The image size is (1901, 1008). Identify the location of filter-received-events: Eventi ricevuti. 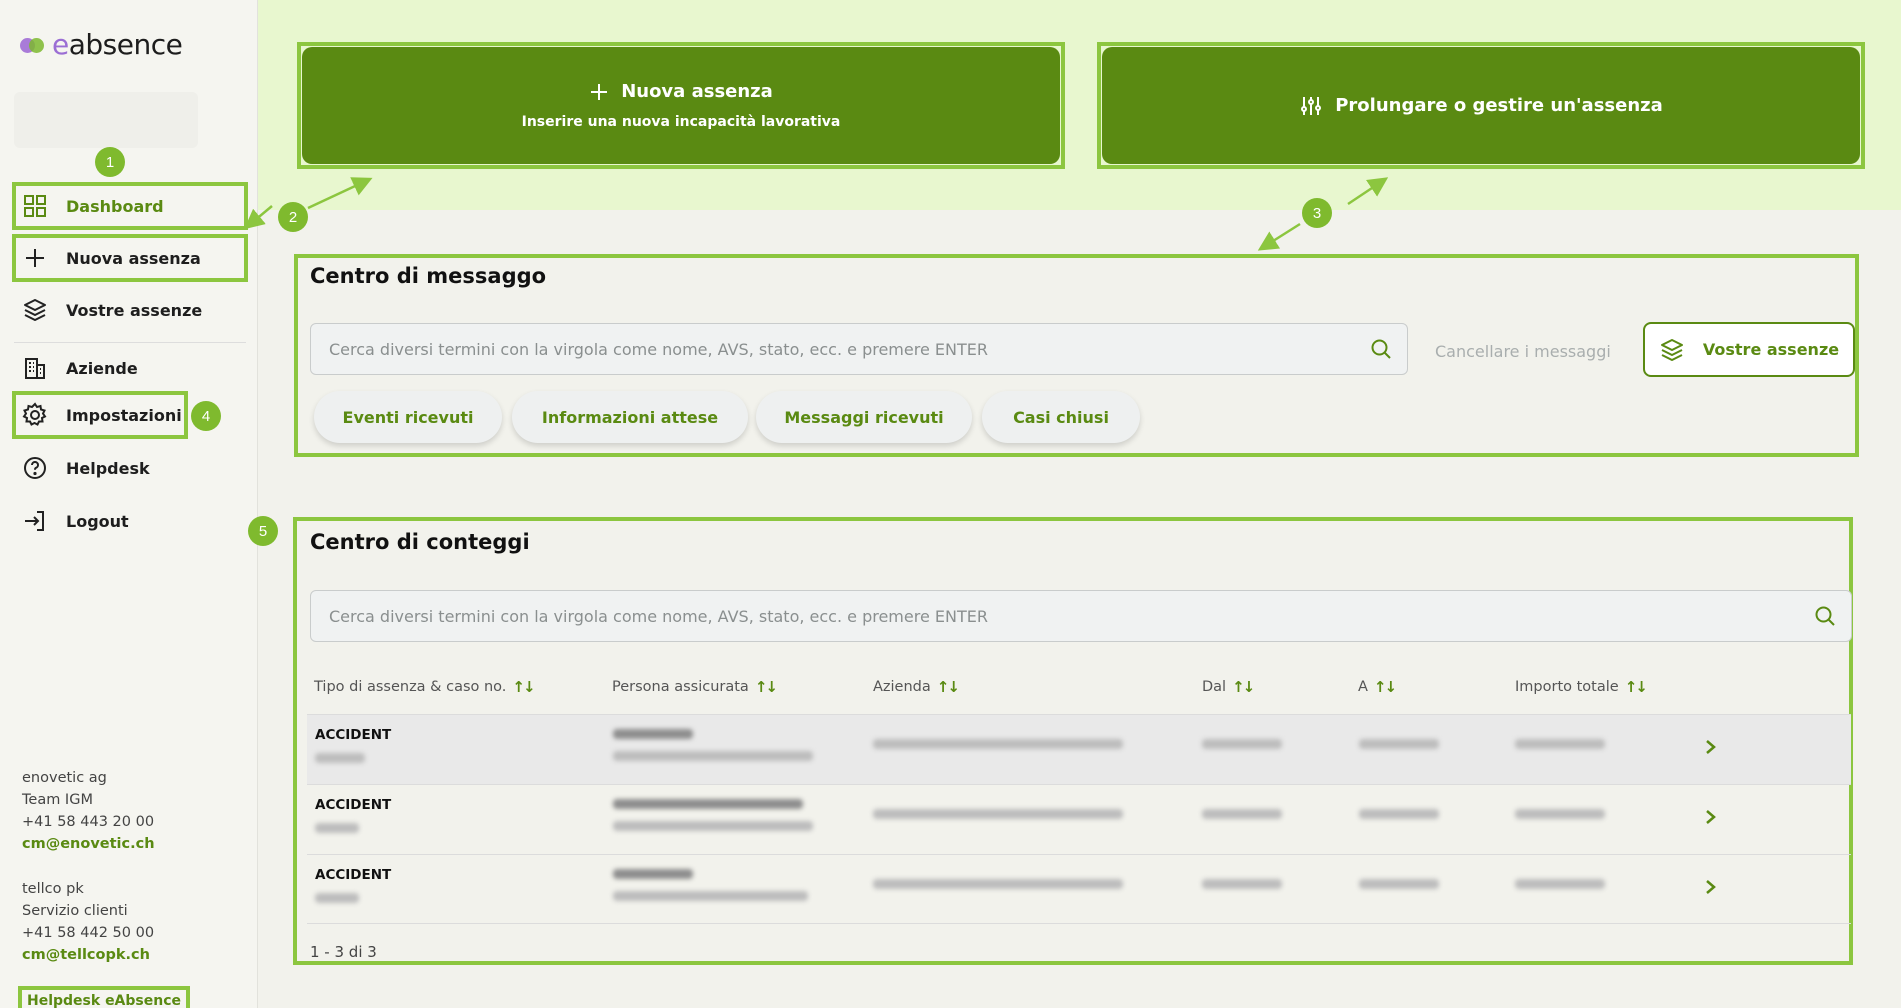
(408, 417).